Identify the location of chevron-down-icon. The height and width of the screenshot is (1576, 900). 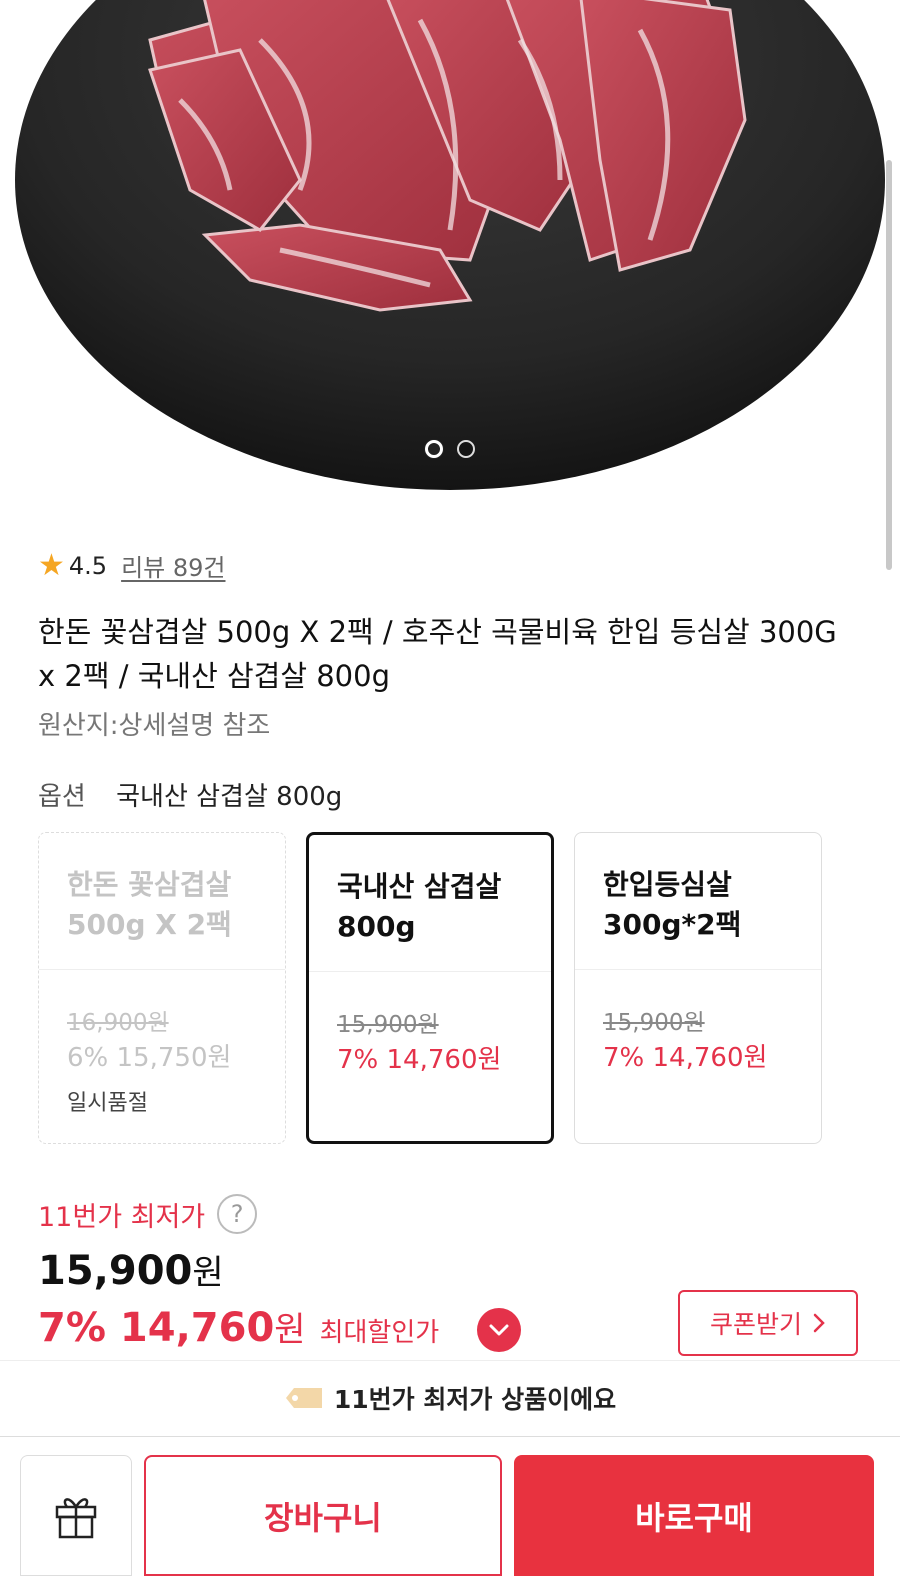
(499, 1330).